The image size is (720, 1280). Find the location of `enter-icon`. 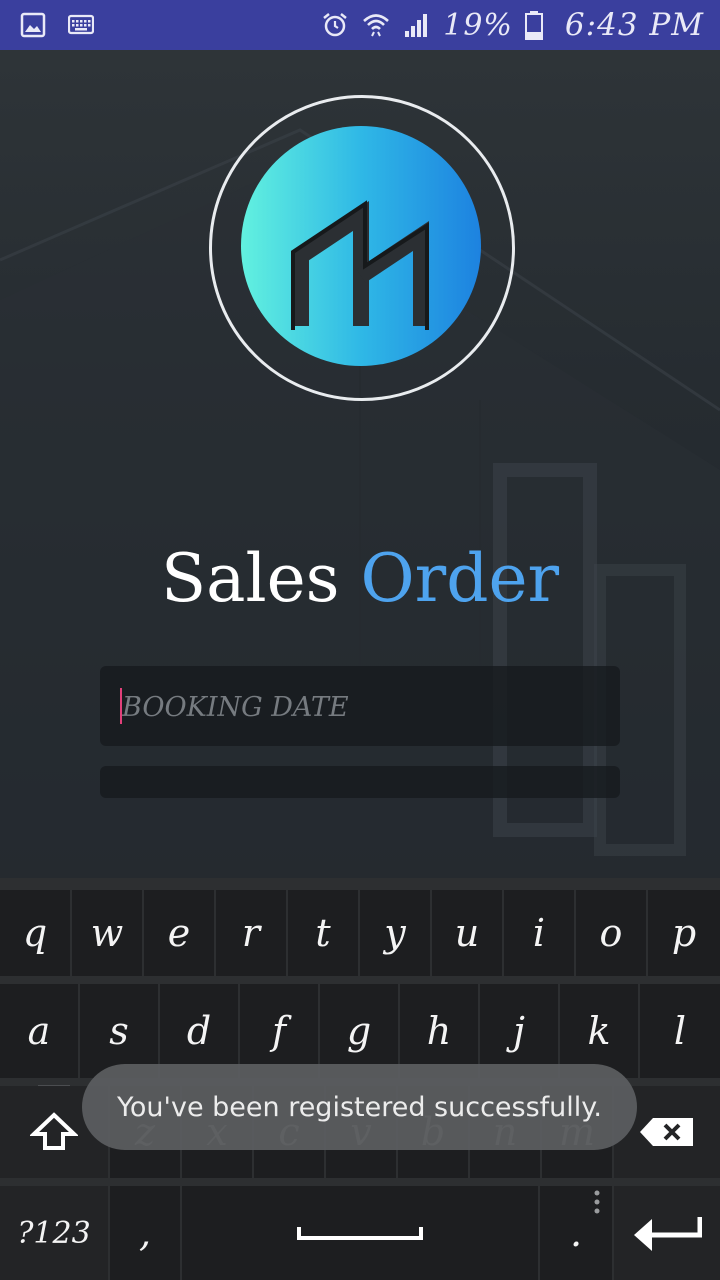

enter-icon is located at coordinates (668, 1234).